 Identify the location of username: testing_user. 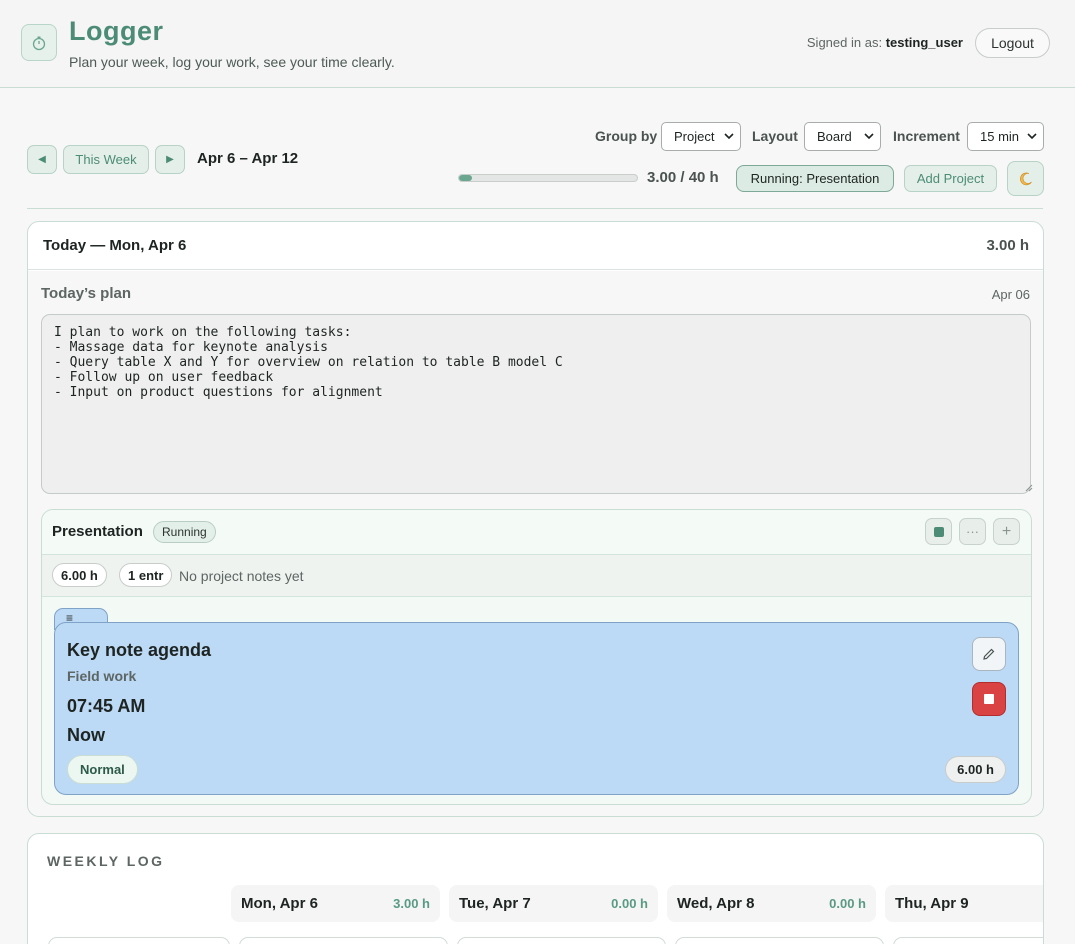
(924, 42).